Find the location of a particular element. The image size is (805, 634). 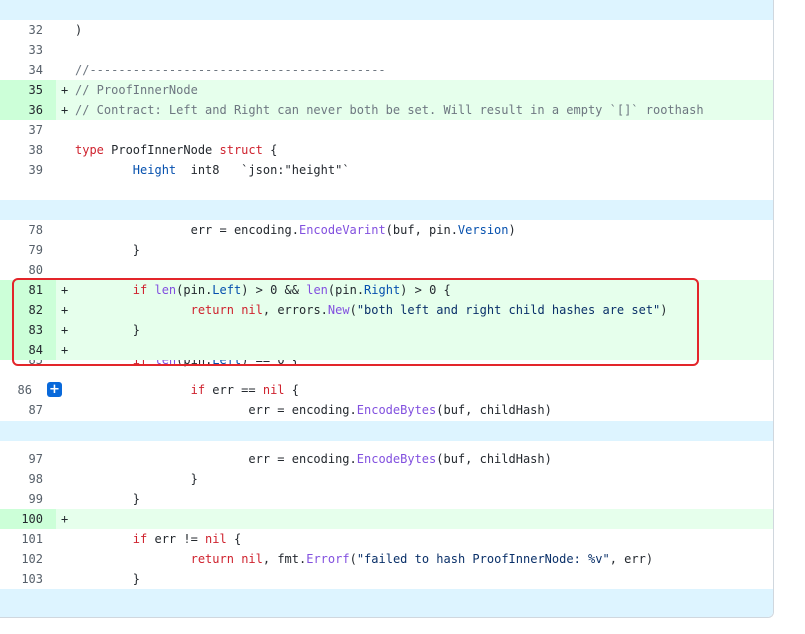

line-number: 101 is located at coordinates (28, 539).